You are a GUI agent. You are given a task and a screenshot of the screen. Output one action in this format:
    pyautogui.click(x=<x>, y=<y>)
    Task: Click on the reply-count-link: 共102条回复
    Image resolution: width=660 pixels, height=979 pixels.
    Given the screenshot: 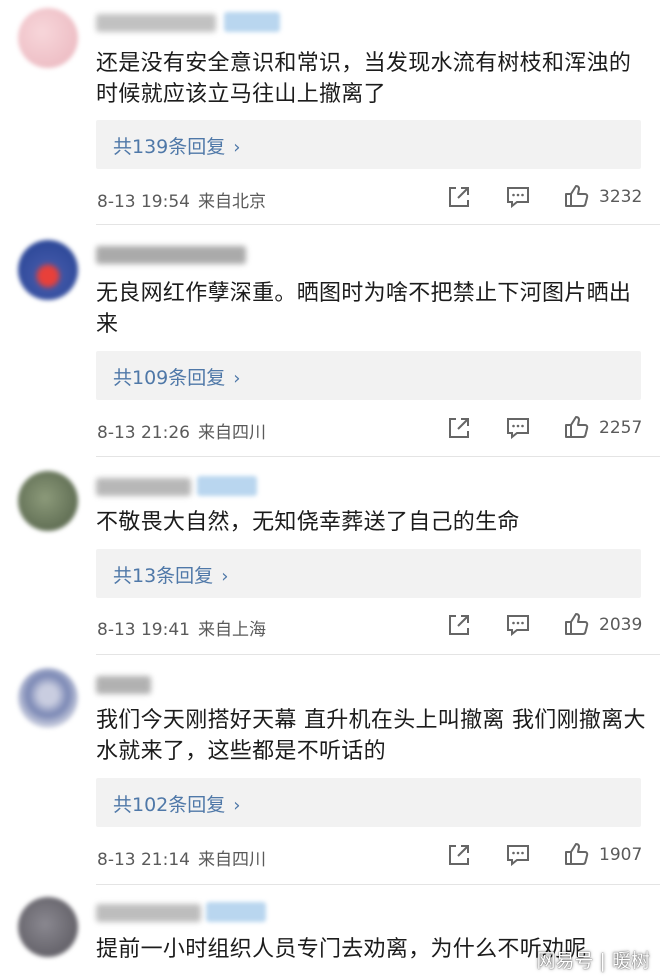 What is the action you would take?
    pyautogui.click(x=169, y=805)
    